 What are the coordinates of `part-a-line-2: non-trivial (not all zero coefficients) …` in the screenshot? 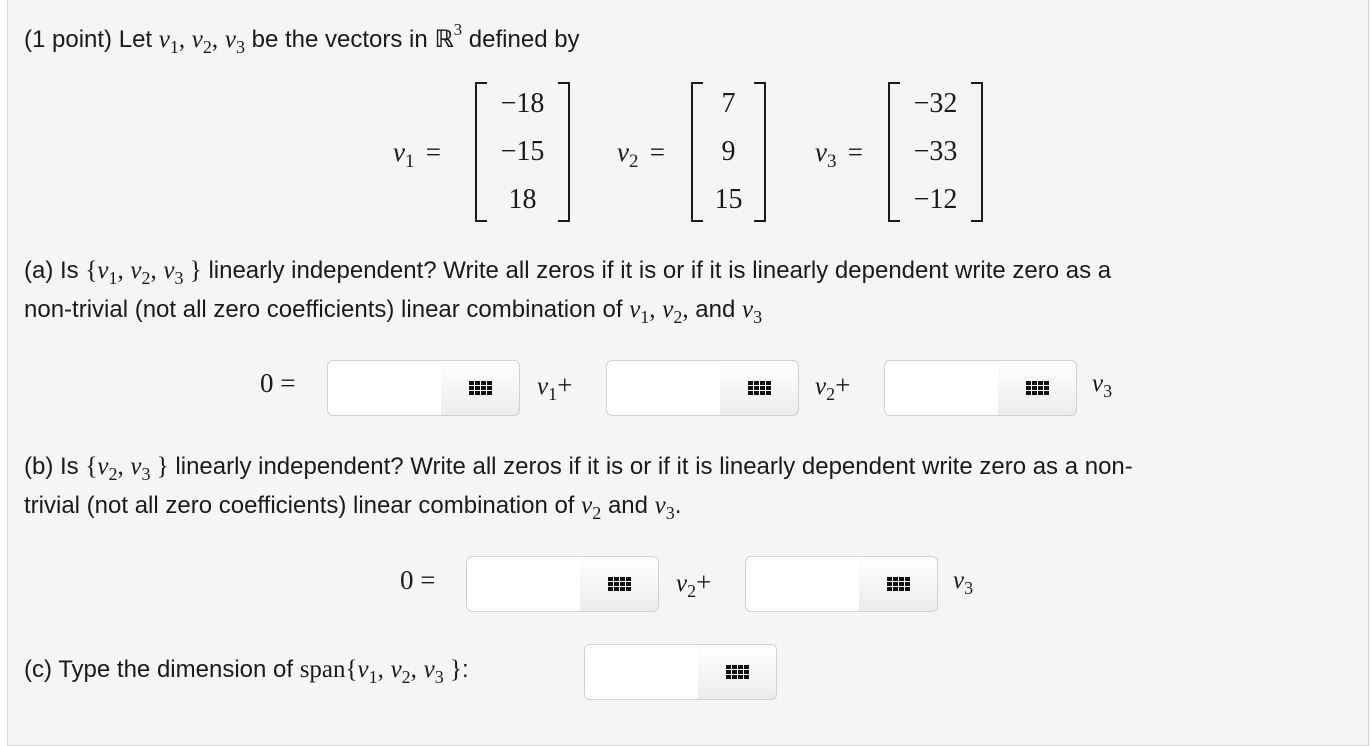 It's located at (393, 311).